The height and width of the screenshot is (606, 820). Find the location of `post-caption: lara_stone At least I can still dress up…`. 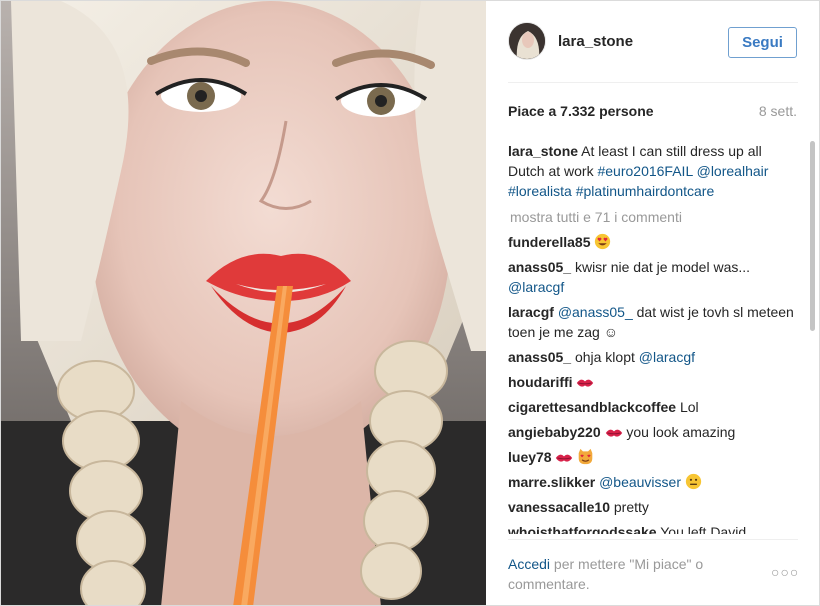

post-caption: lara_stone At least I can still dress up… is located at coordinates (653, 171).